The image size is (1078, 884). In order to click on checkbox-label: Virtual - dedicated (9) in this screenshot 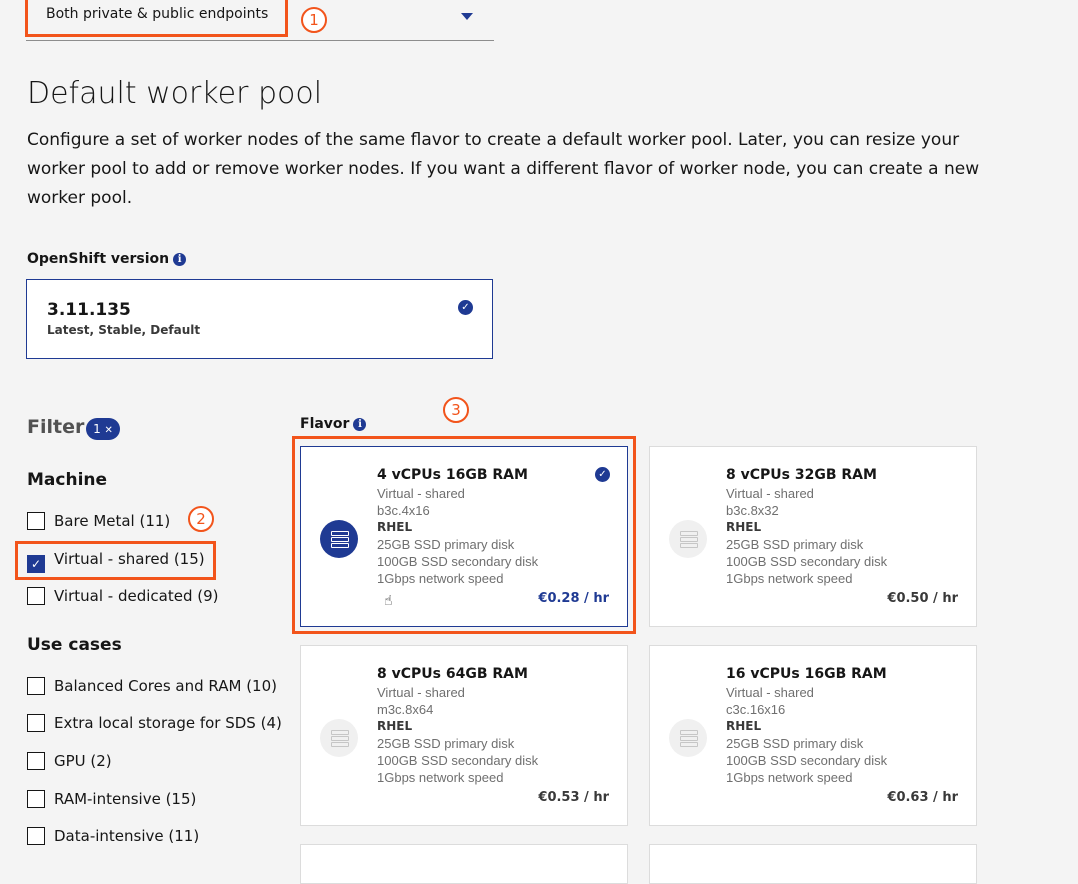, I will do `click(136, 596)`.